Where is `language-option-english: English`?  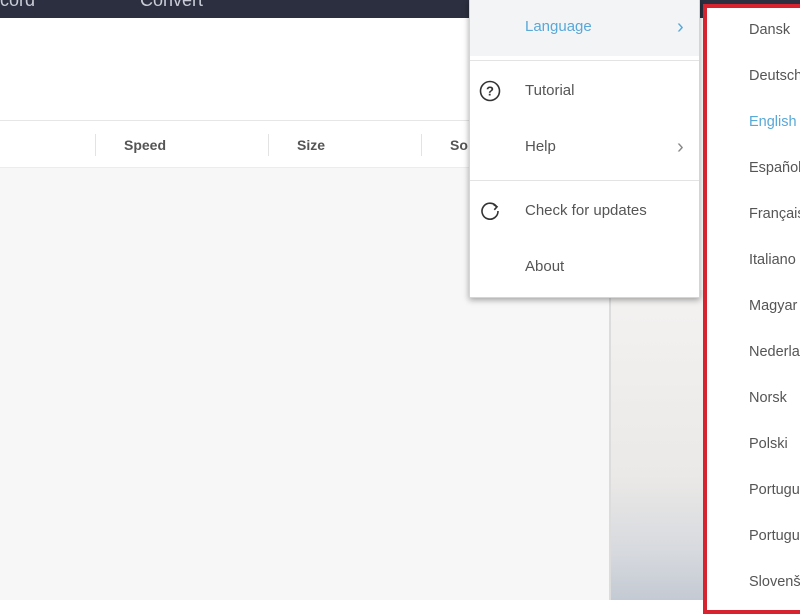
language-option-english: English is located at coordinates (773, 122).